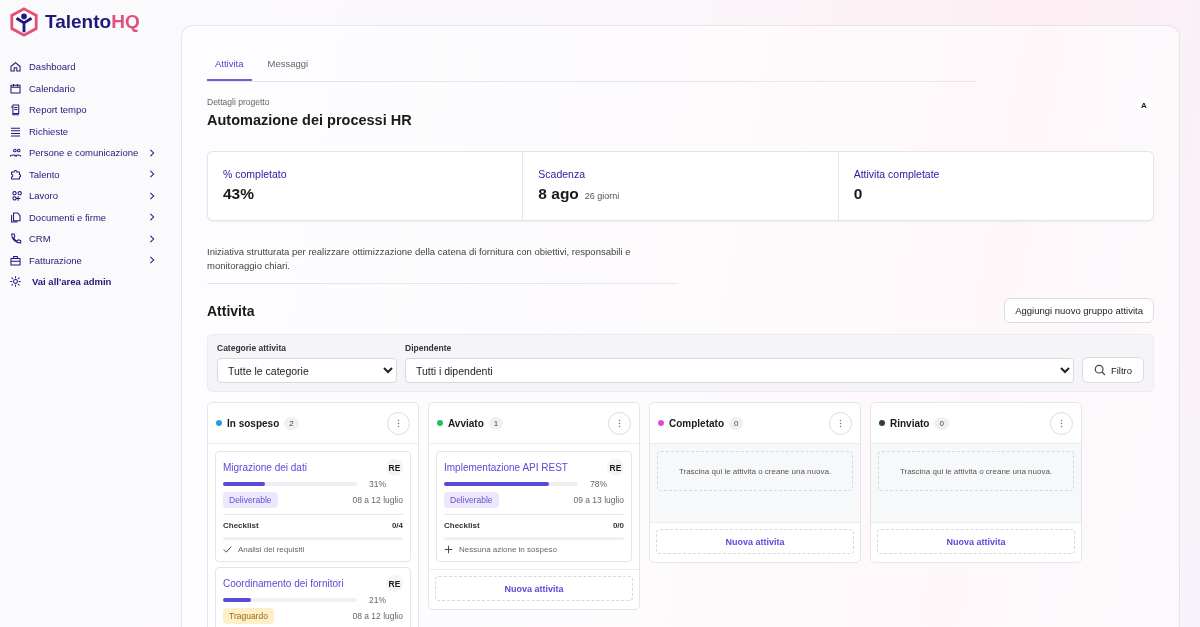 The image size is (1200, 627). Describe the element at coordinates (377, 484) in the screenshot. I see `progress-percent: 31%` at that location.